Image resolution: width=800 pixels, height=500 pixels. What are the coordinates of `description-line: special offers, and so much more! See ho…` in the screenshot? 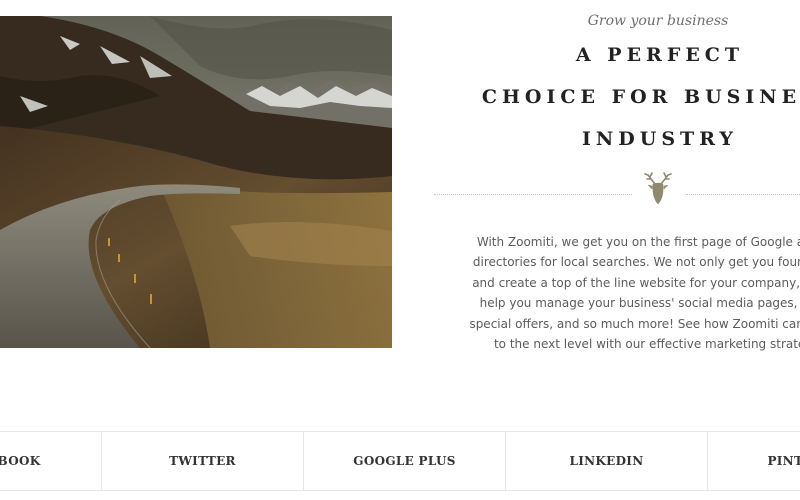 It's located at (634, 323).